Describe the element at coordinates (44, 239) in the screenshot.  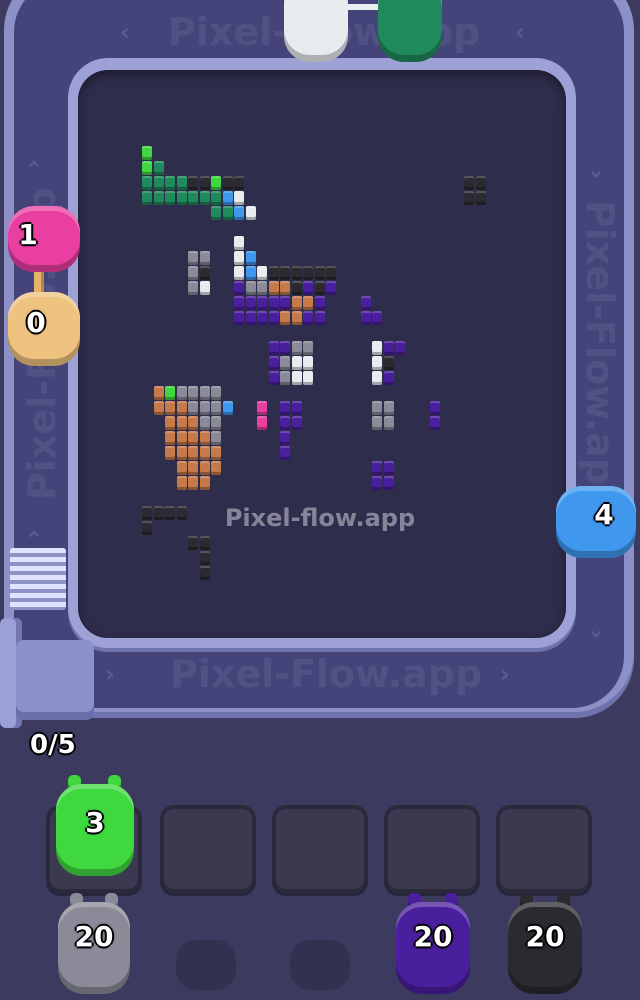
I see `pig-shooter: 1` at that location.